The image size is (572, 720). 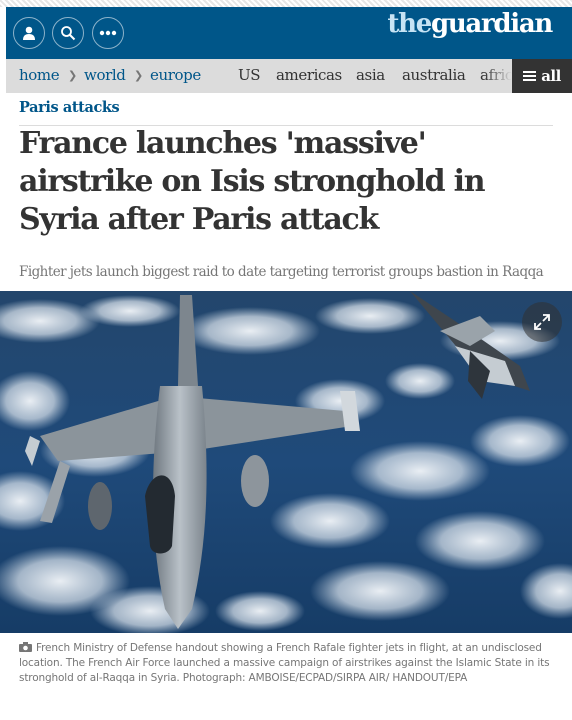 What do you see at coordinates (530, 76) in the screenshot?
I see `menu-icon` at bounding box center [530, 76].